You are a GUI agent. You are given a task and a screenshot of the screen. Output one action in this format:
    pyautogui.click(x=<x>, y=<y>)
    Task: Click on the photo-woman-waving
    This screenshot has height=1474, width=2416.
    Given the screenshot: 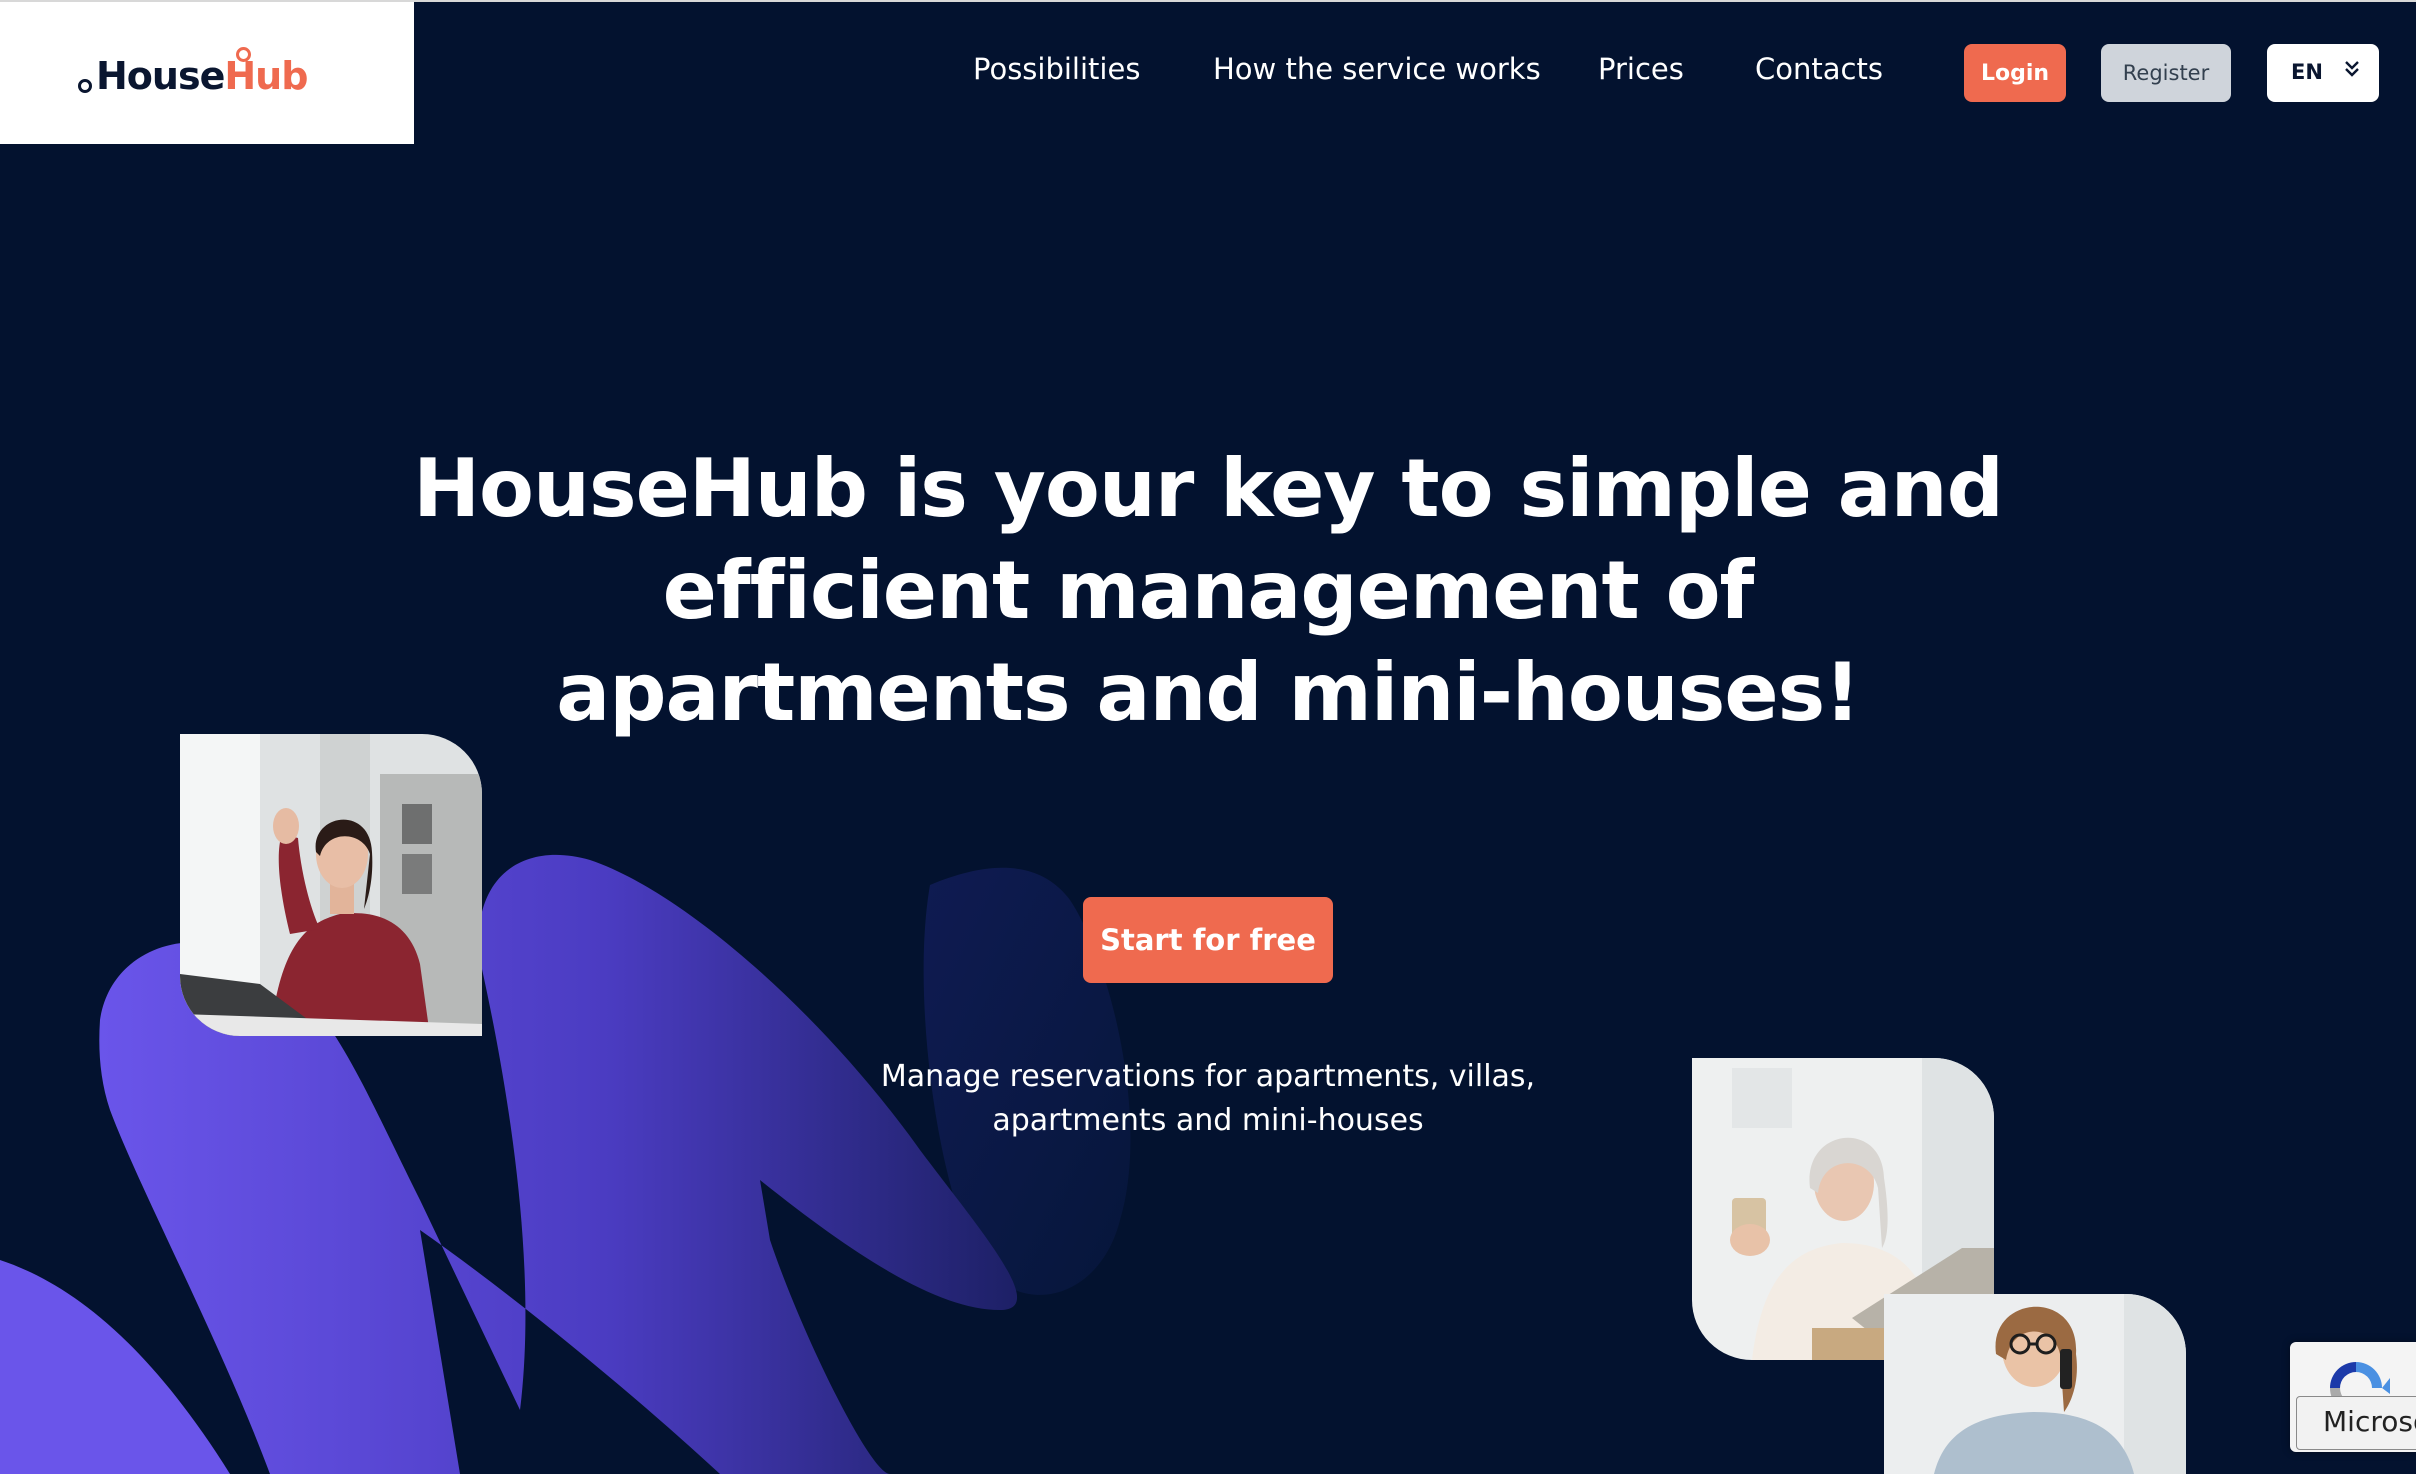 What is the action you would take?
    pyautogui.click(x=331, y=885)
    